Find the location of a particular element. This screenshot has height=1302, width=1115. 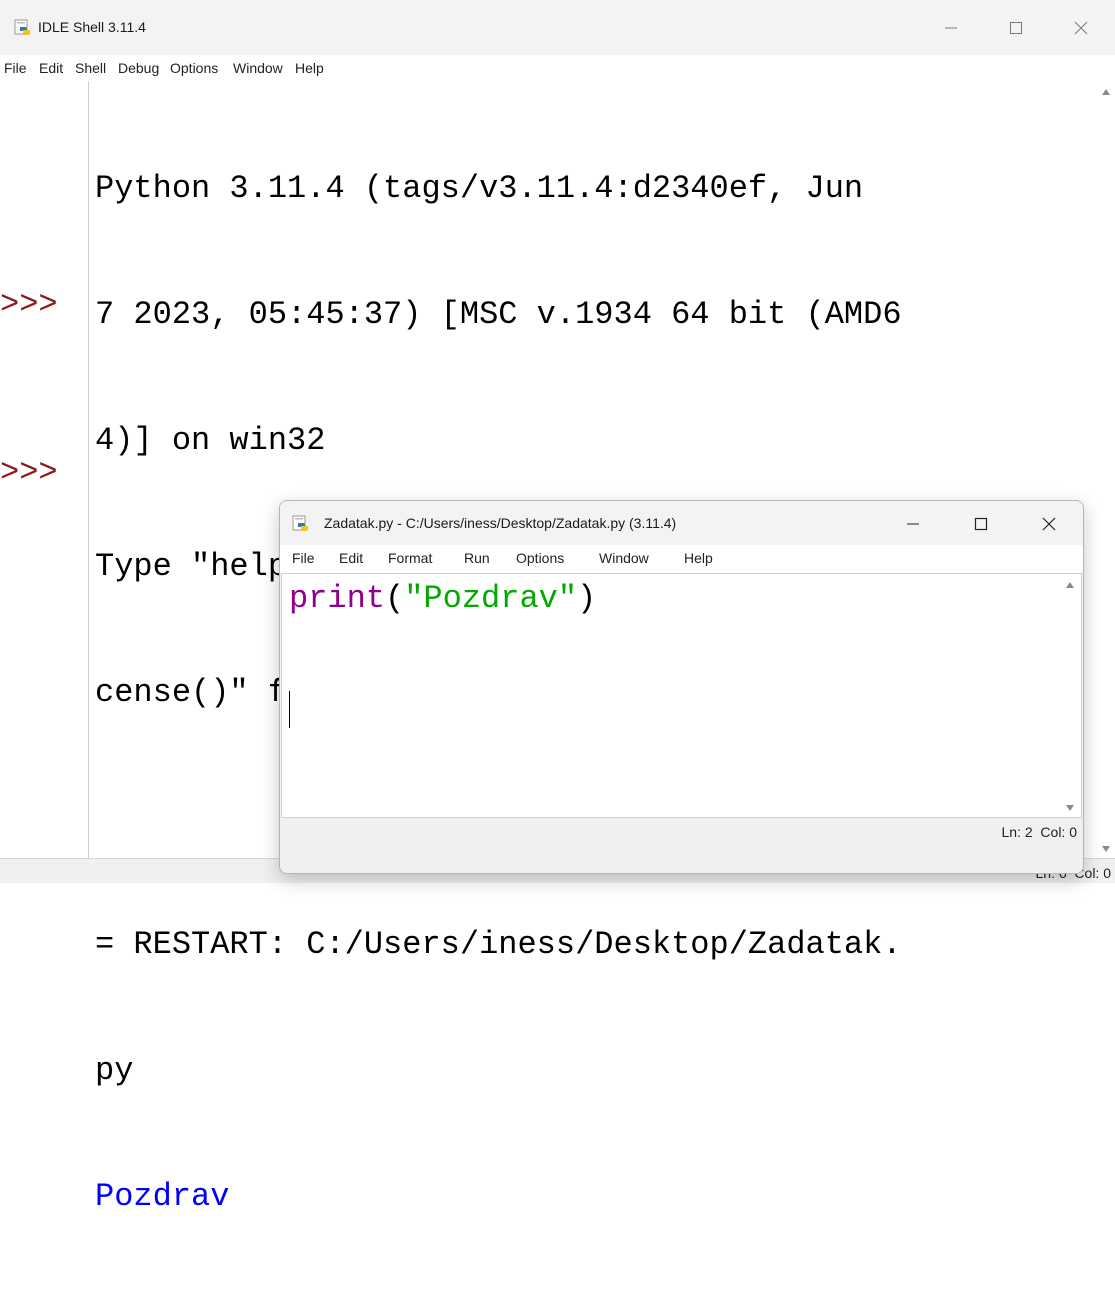

menu-shell: Shell is located at coordinates (90, 68).